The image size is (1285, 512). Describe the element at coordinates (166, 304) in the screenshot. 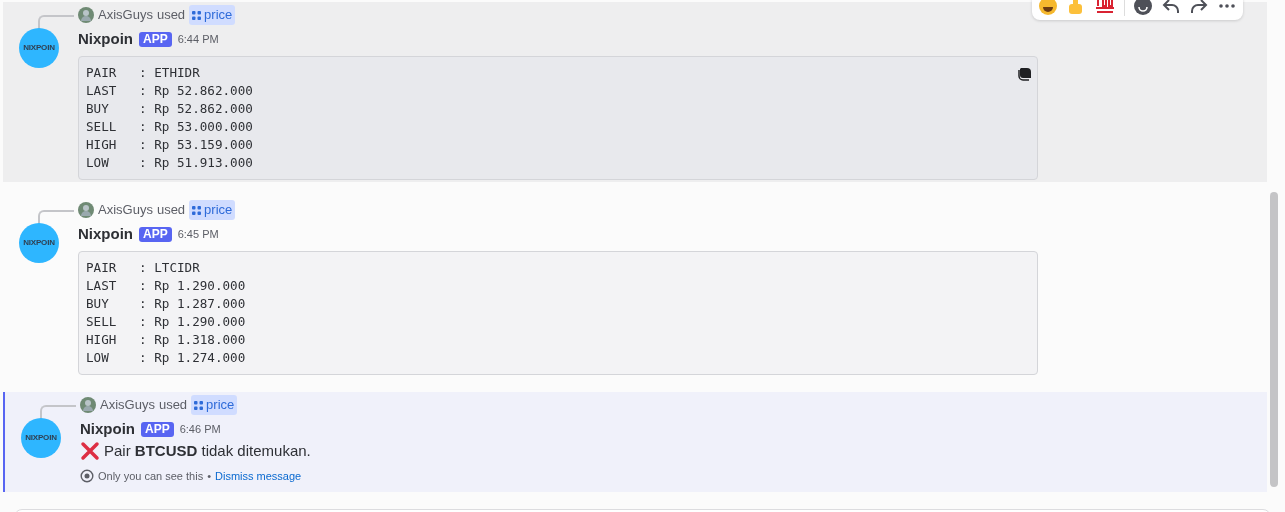

I see `code-line: BUY : Rp 1.287.000` at that location.